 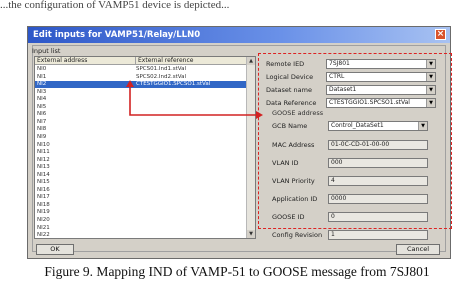 I want to click on arrow-up-icon, so click(x=130, y=83).